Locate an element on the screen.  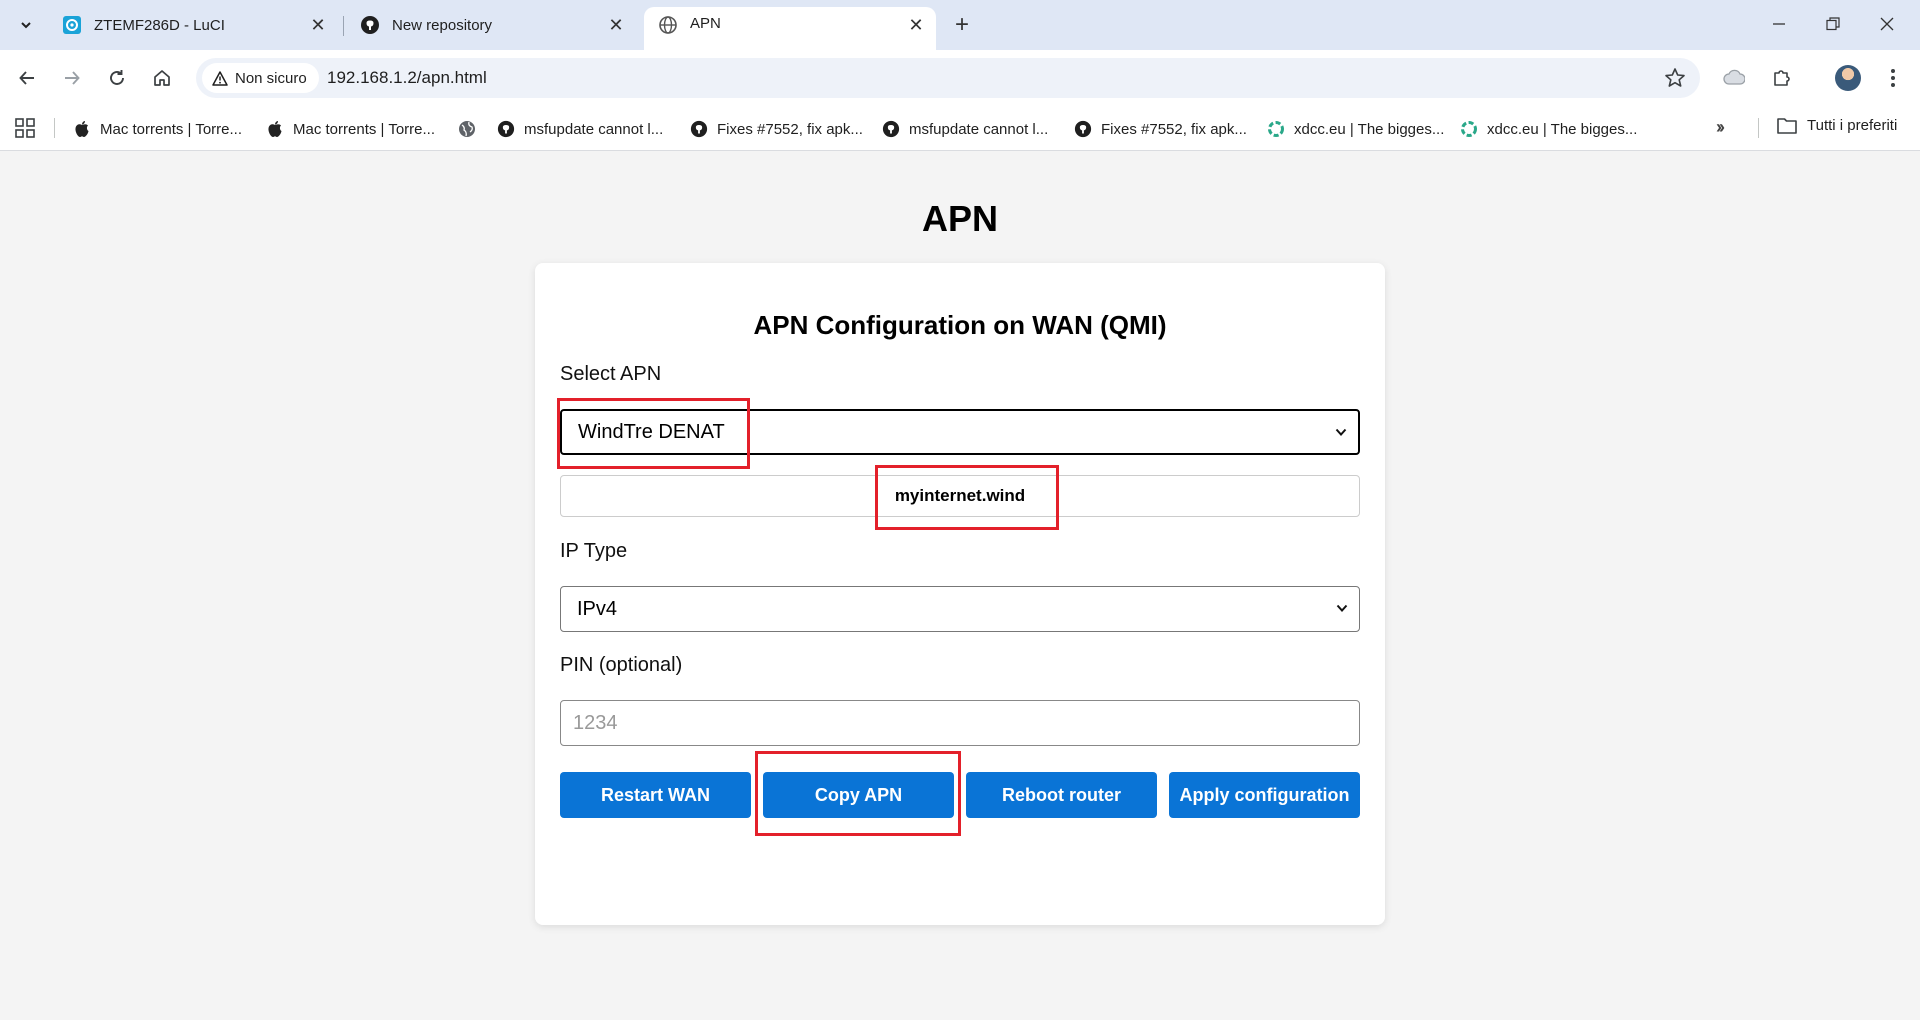
tab-title: ZTEMF286D - LuCI is located at coordinates (159, 25).